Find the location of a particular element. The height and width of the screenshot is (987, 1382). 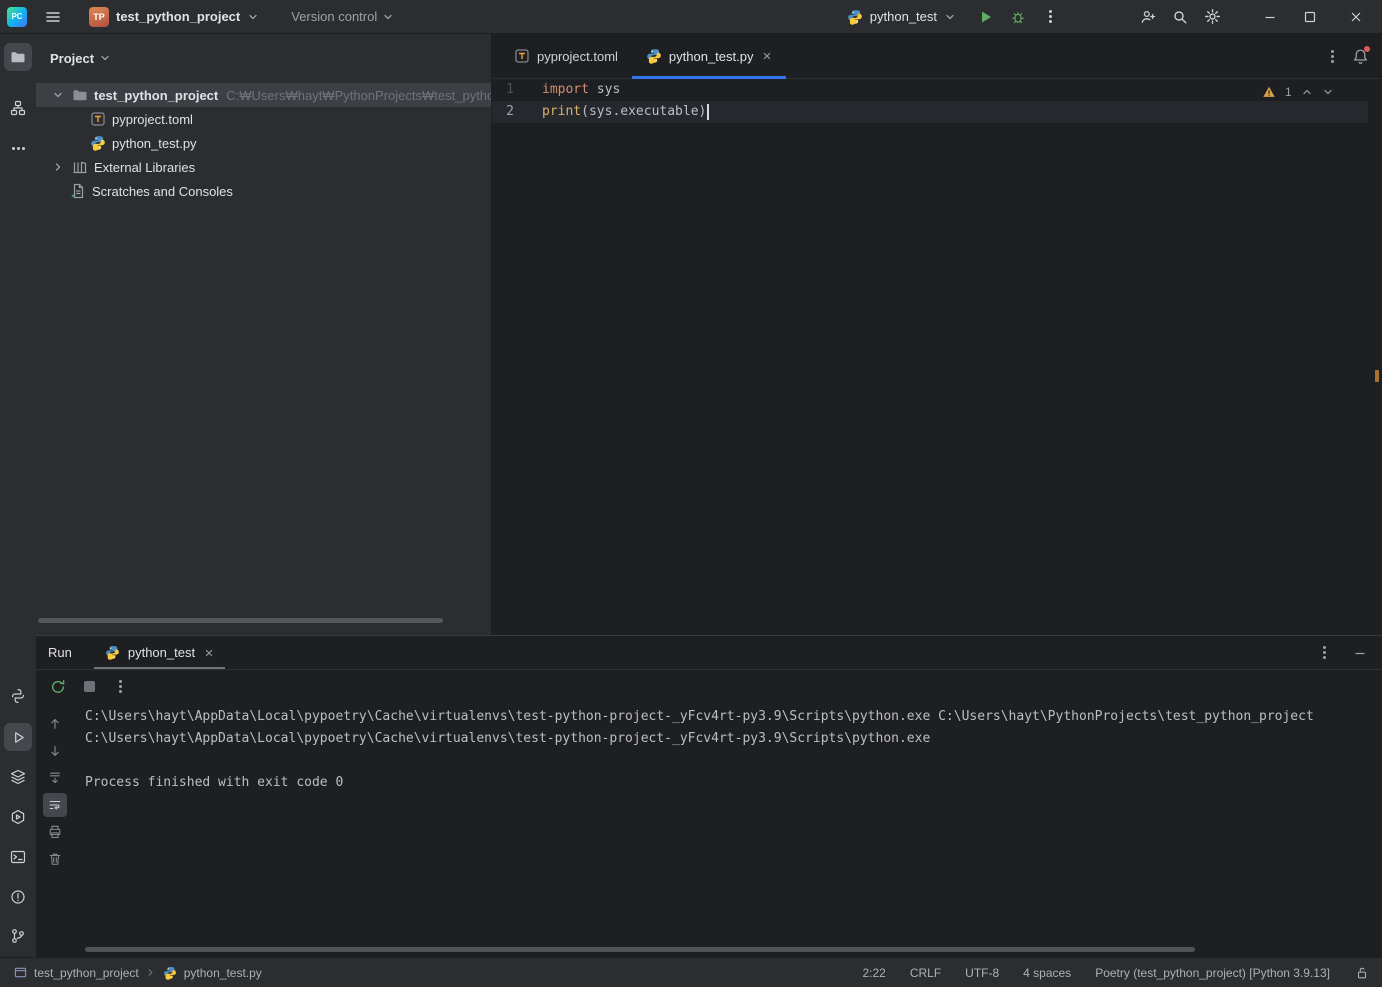

problems-tool-button is located at coordinates (18, 897).